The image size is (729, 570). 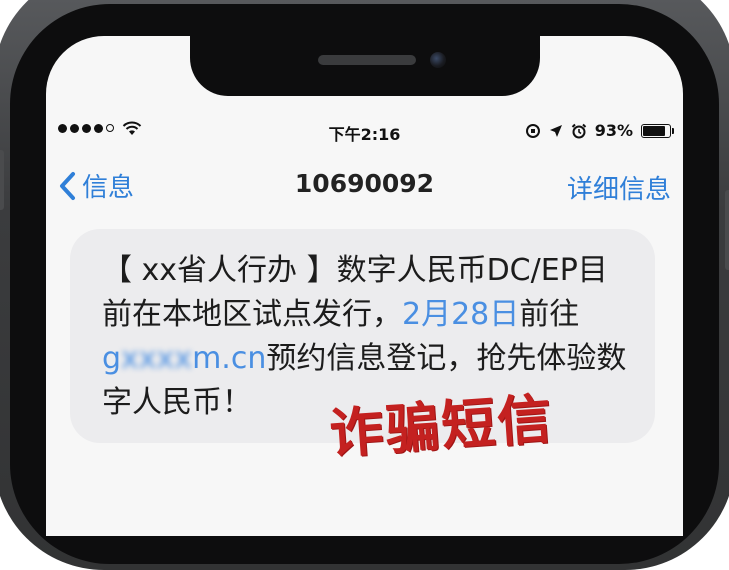 What do you see at coordinates (365, 66) in the screenshot?
I see `phone-notch` at bounding box center [365, 66].